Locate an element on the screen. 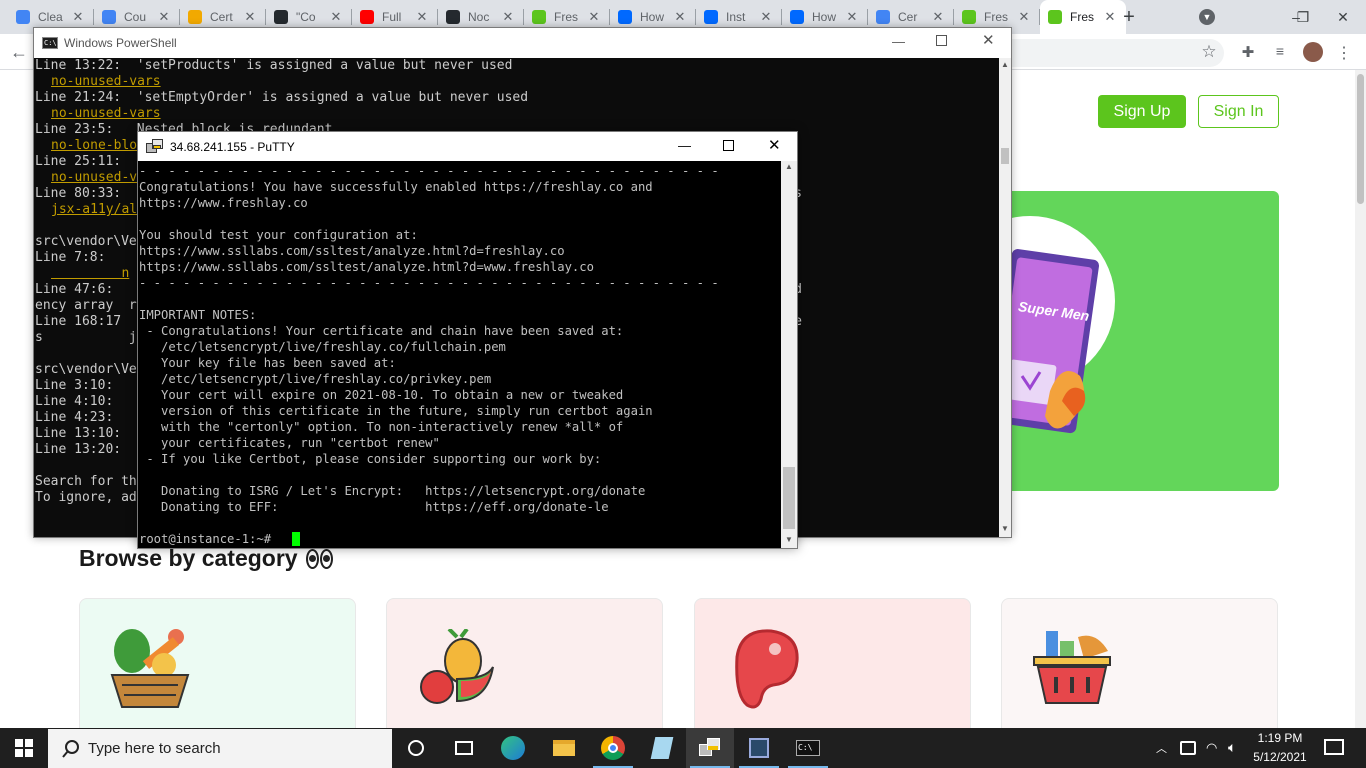 The width and height of the screenshot is (1366, 768). taskbar-file-explorer is located at coordinates (564, 748).